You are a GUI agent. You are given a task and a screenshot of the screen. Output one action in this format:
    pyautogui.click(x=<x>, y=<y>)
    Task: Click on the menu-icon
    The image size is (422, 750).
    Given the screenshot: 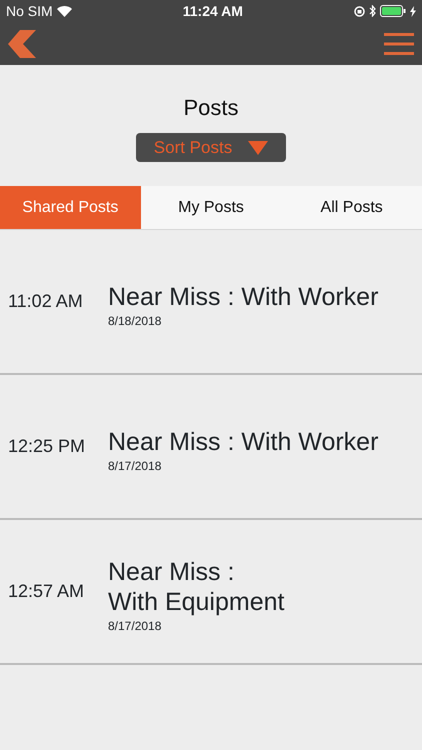 What is the action you would take?
    pyautogui.click(x=399, y=44)
    